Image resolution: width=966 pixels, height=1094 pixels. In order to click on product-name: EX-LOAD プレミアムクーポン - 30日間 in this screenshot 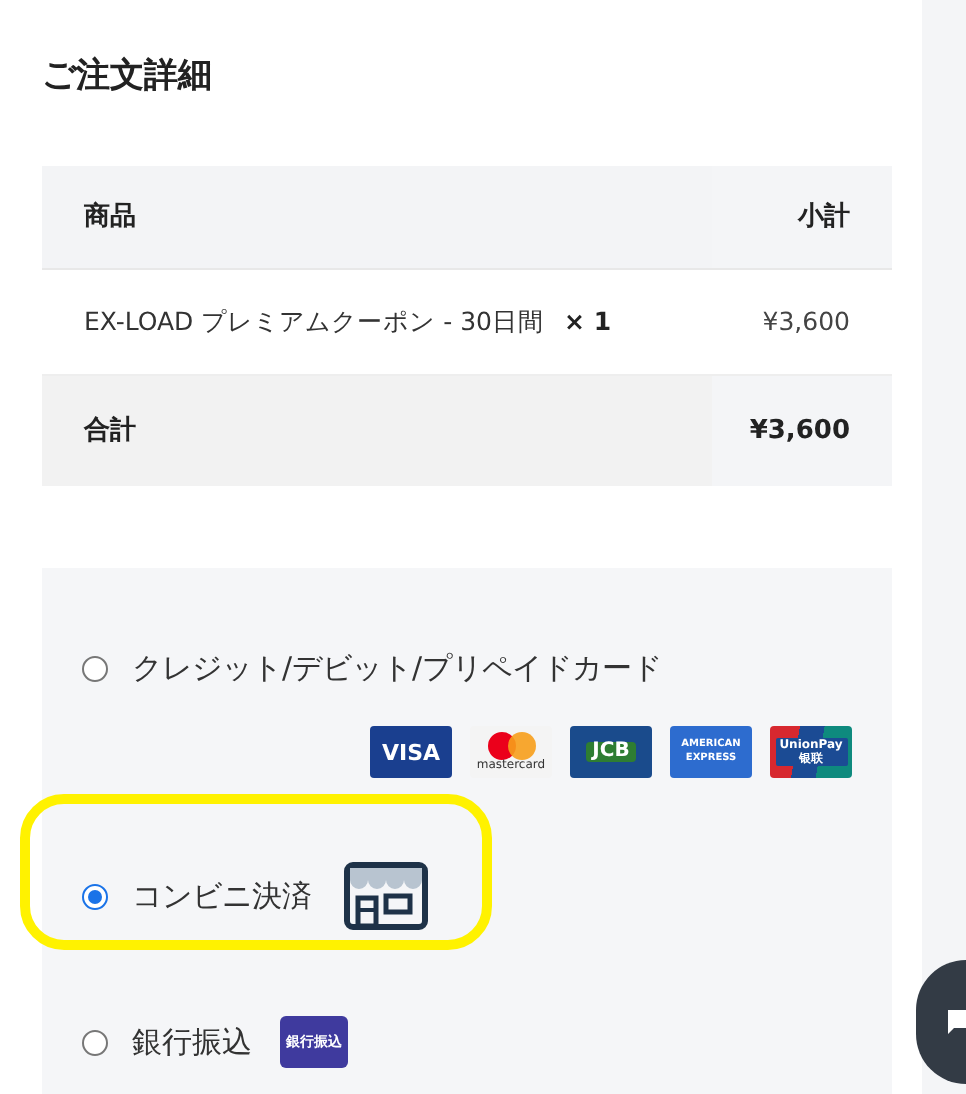, I will do `click(314, 321)`.